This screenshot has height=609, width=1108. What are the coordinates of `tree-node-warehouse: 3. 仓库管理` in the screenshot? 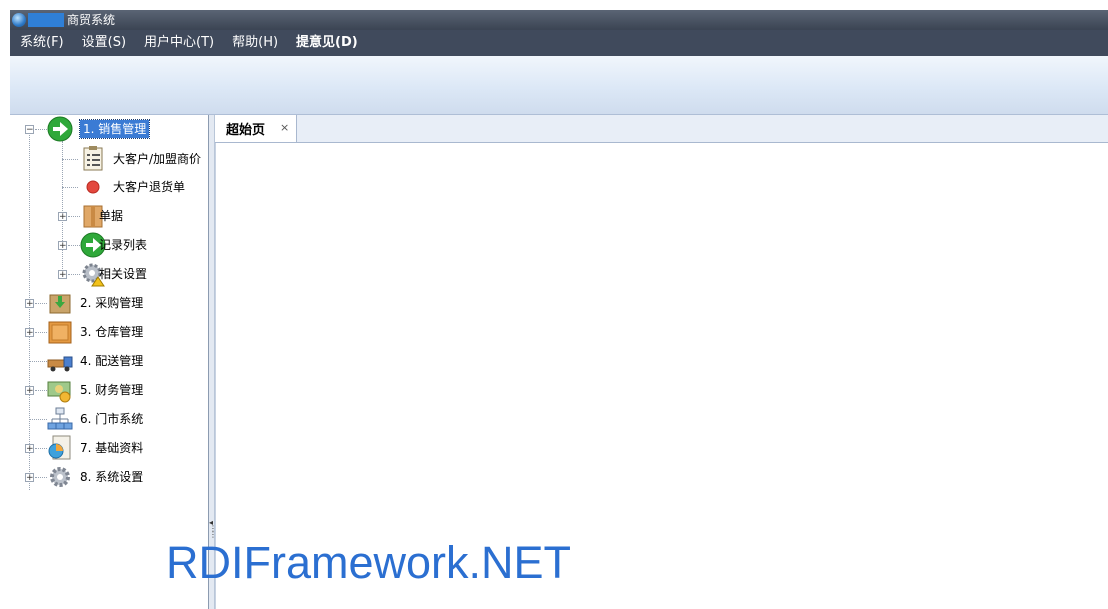 It's located at (111, 332).